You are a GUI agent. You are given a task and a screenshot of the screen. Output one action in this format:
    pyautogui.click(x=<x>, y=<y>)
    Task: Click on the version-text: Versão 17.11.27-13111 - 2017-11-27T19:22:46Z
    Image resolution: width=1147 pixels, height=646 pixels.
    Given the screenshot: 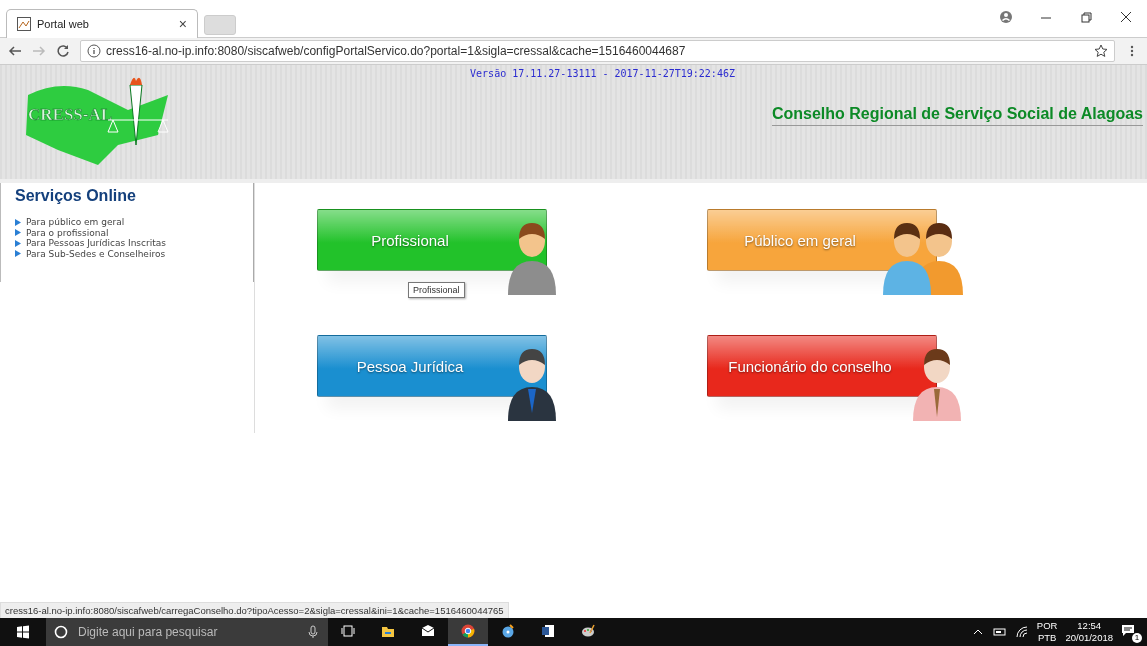 What is the action you would take?
    pyautogui.click(x=602, y=73)
    